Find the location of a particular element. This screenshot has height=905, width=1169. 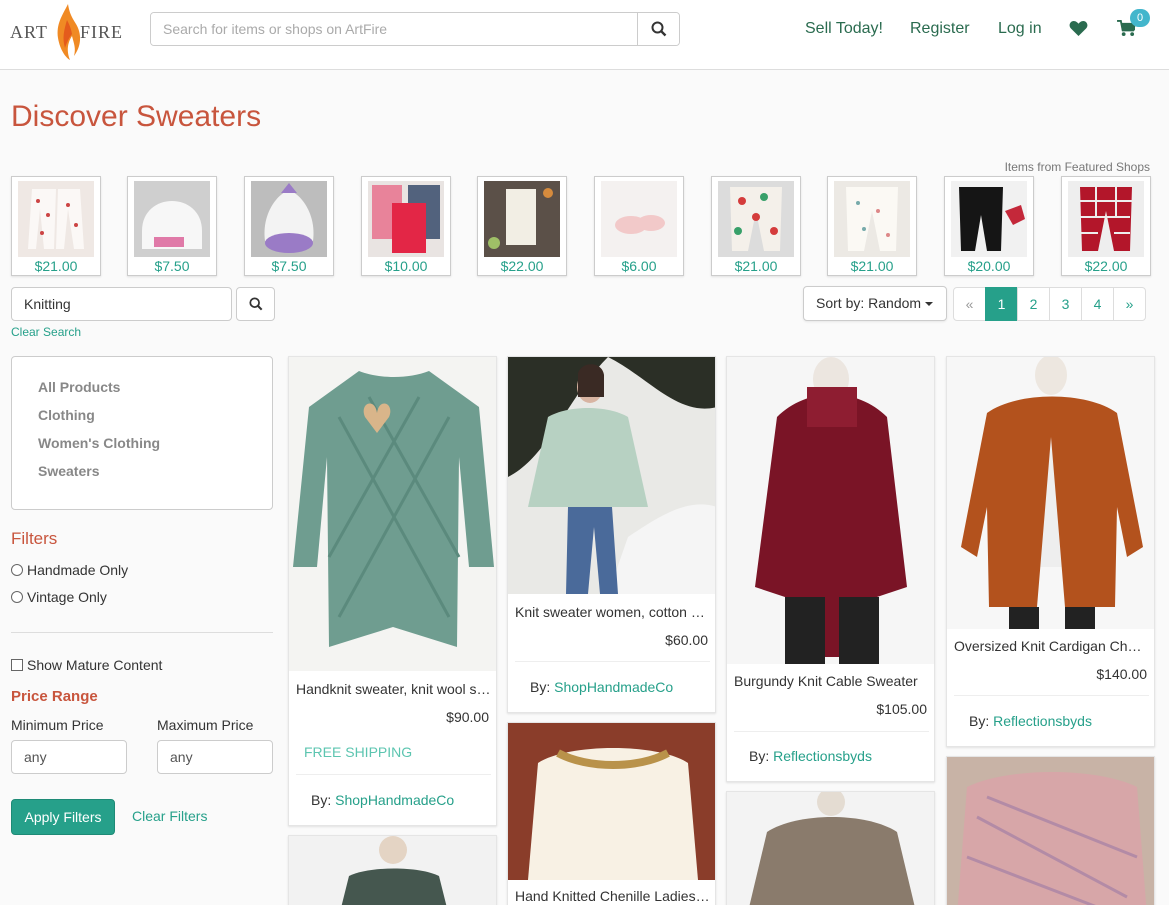

price-range-heading: Price Range is located at coordinates (54, 696).